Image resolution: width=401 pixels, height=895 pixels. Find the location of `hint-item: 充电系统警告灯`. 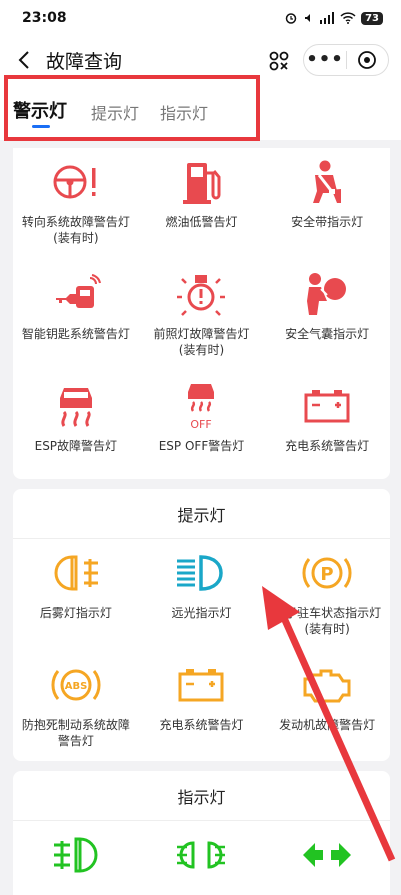

hint-item: 充电系统警告灯 is located at coordinates (202, 706).